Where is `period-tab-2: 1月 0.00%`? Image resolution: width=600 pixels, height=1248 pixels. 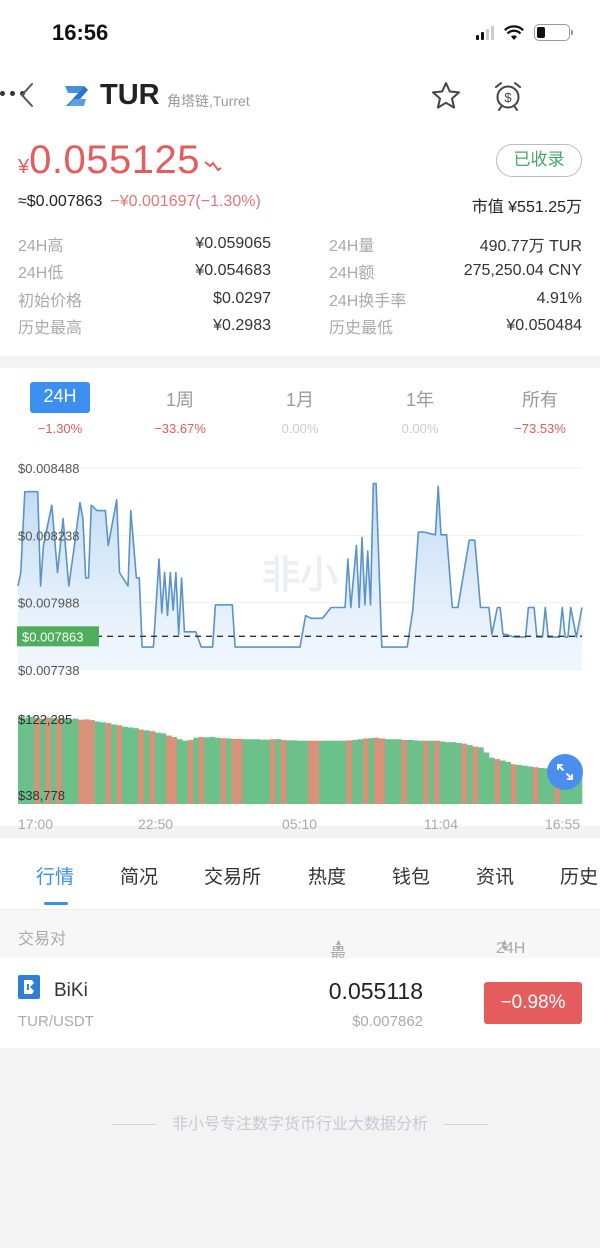 period-tab-2: 1月 0.00% is located at coordinates (300, 409).